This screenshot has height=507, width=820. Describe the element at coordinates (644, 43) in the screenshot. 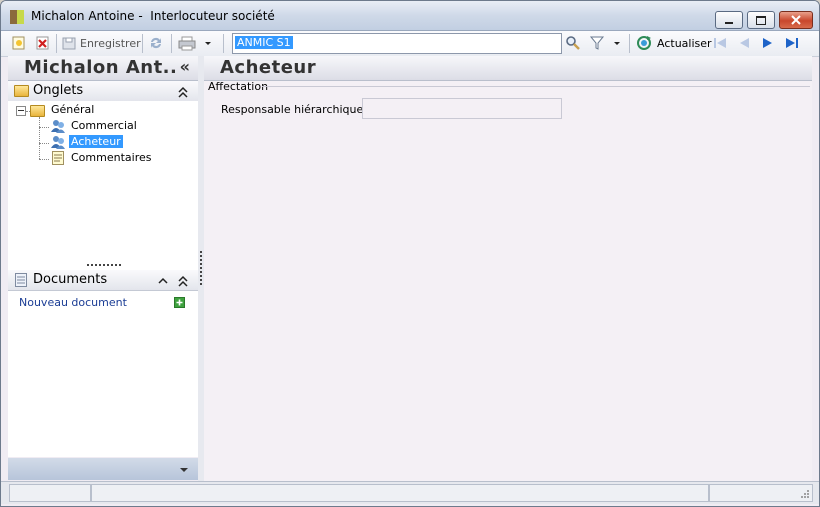

I see `refresh-icon` at that location.